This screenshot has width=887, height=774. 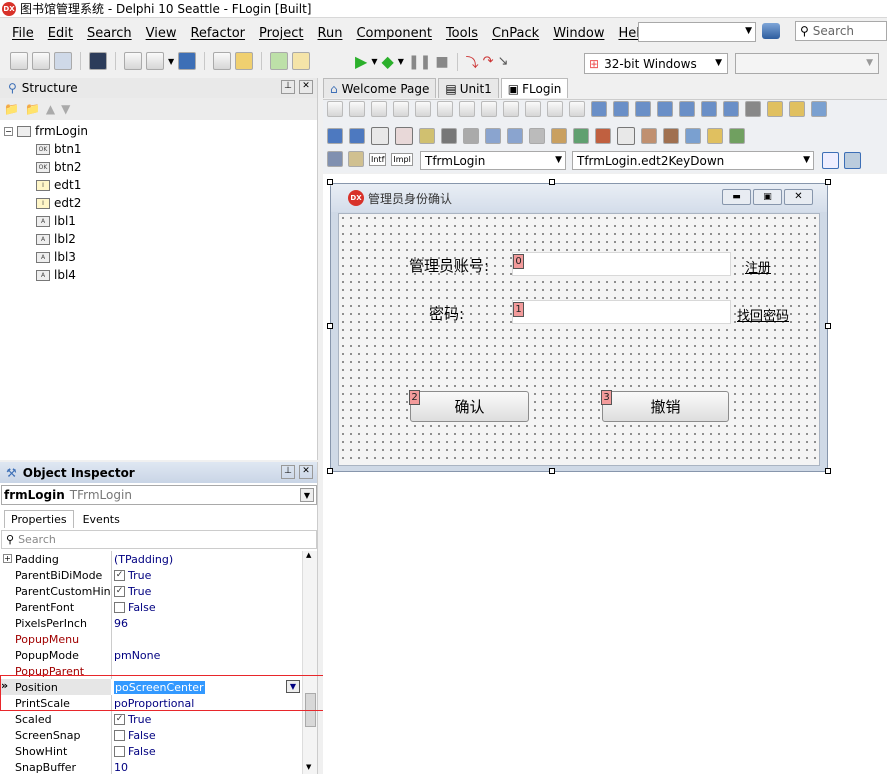 I want to click on run-without-debug-icon: ◆, so click(x=387, y=61).